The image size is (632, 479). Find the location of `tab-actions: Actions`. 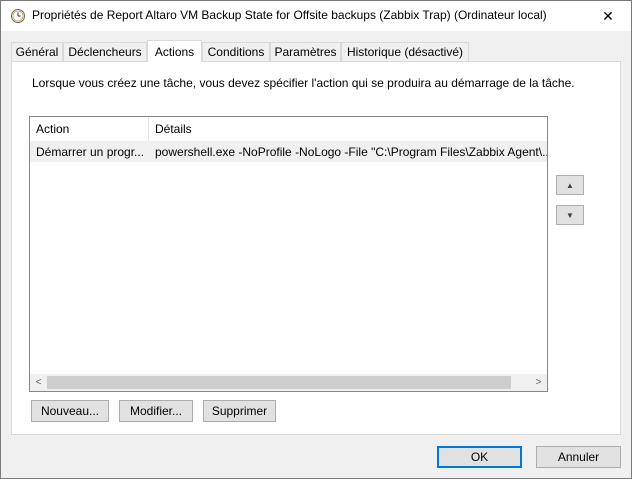

tab-actions: Actions is located at coordinates (174, 51).